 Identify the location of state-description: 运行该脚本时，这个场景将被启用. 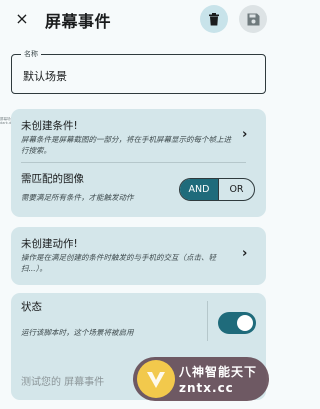
(77, 332).